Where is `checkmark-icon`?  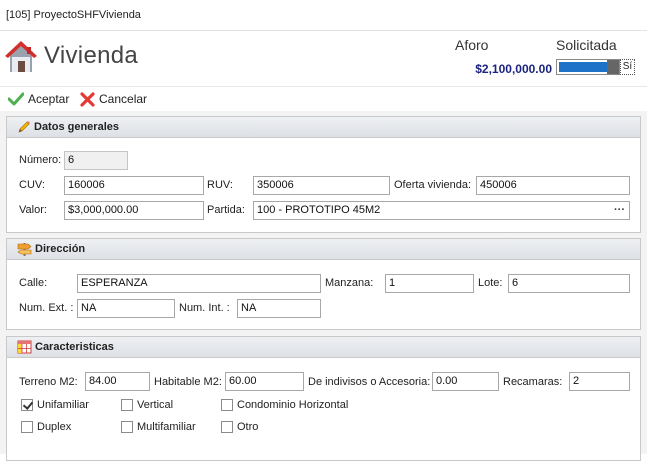
checkmark-icon is located at coordinates (16, 99).